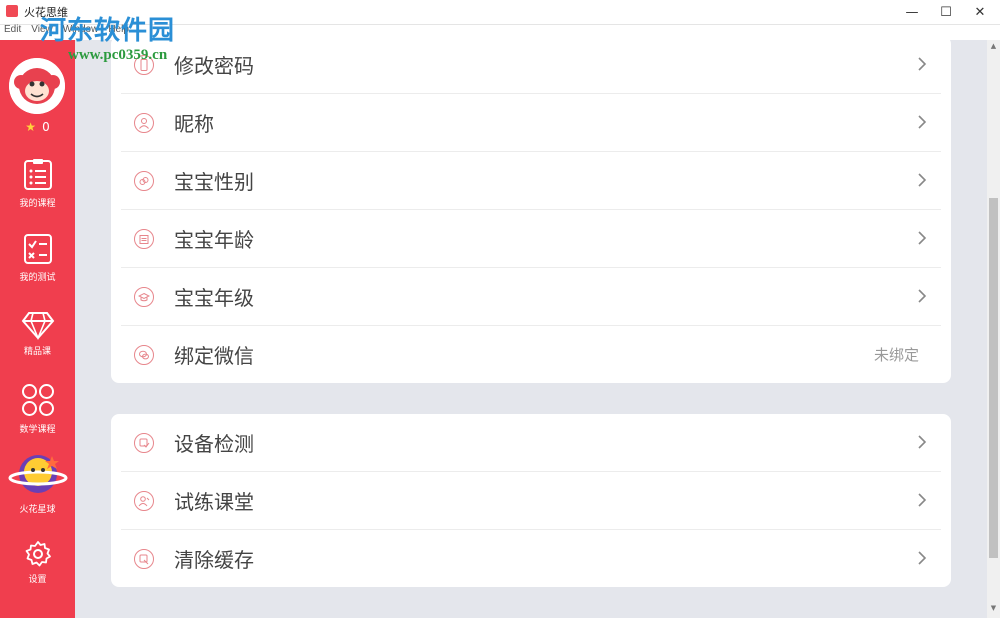 The height and width of the screenshot is (618, 1000). Describe the element at coordinates (37, 510) in the screenshot. I see `sidebar-item-label: 火花星球` at that location.